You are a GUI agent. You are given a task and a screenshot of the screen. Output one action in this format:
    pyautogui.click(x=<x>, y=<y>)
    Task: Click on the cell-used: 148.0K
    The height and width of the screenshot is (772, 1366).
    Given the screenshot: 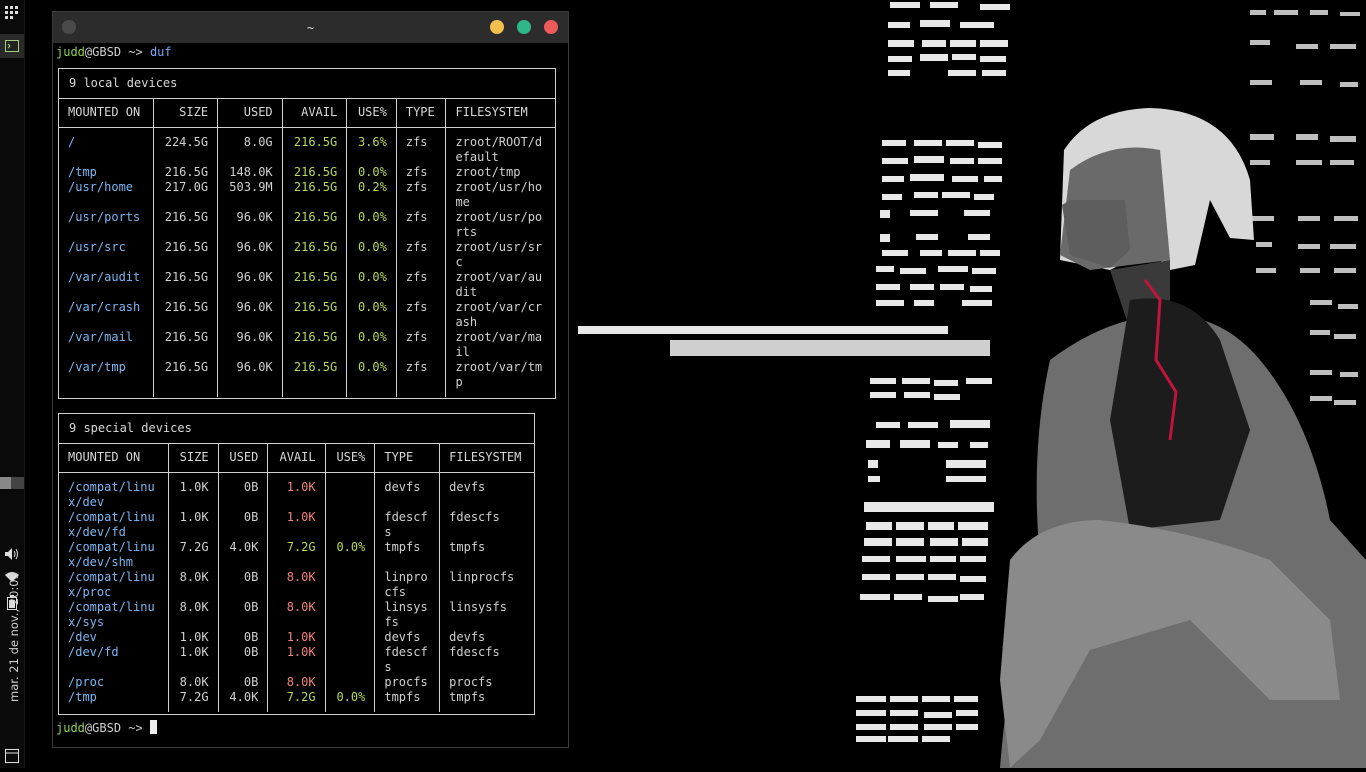 What is the action you would take?
    pyautogui.click(x=250, y=172)
    